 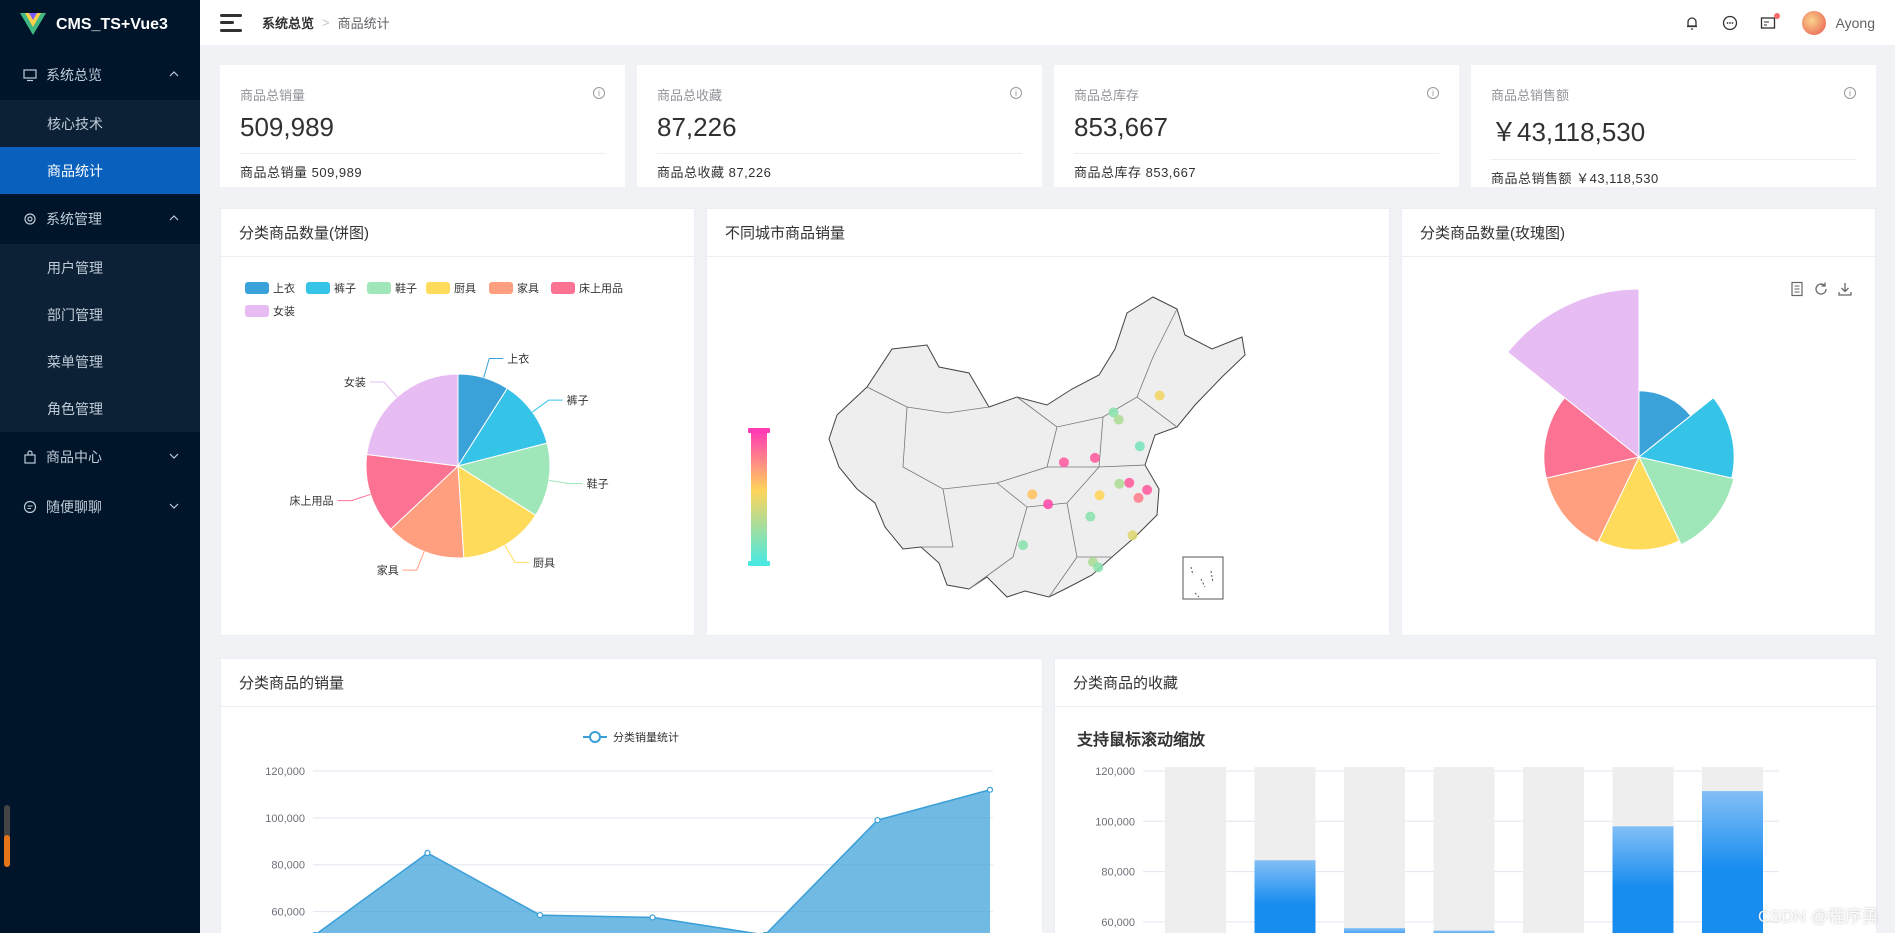 I want to click on legend-item: 裤子, so click(x=331, y=288).